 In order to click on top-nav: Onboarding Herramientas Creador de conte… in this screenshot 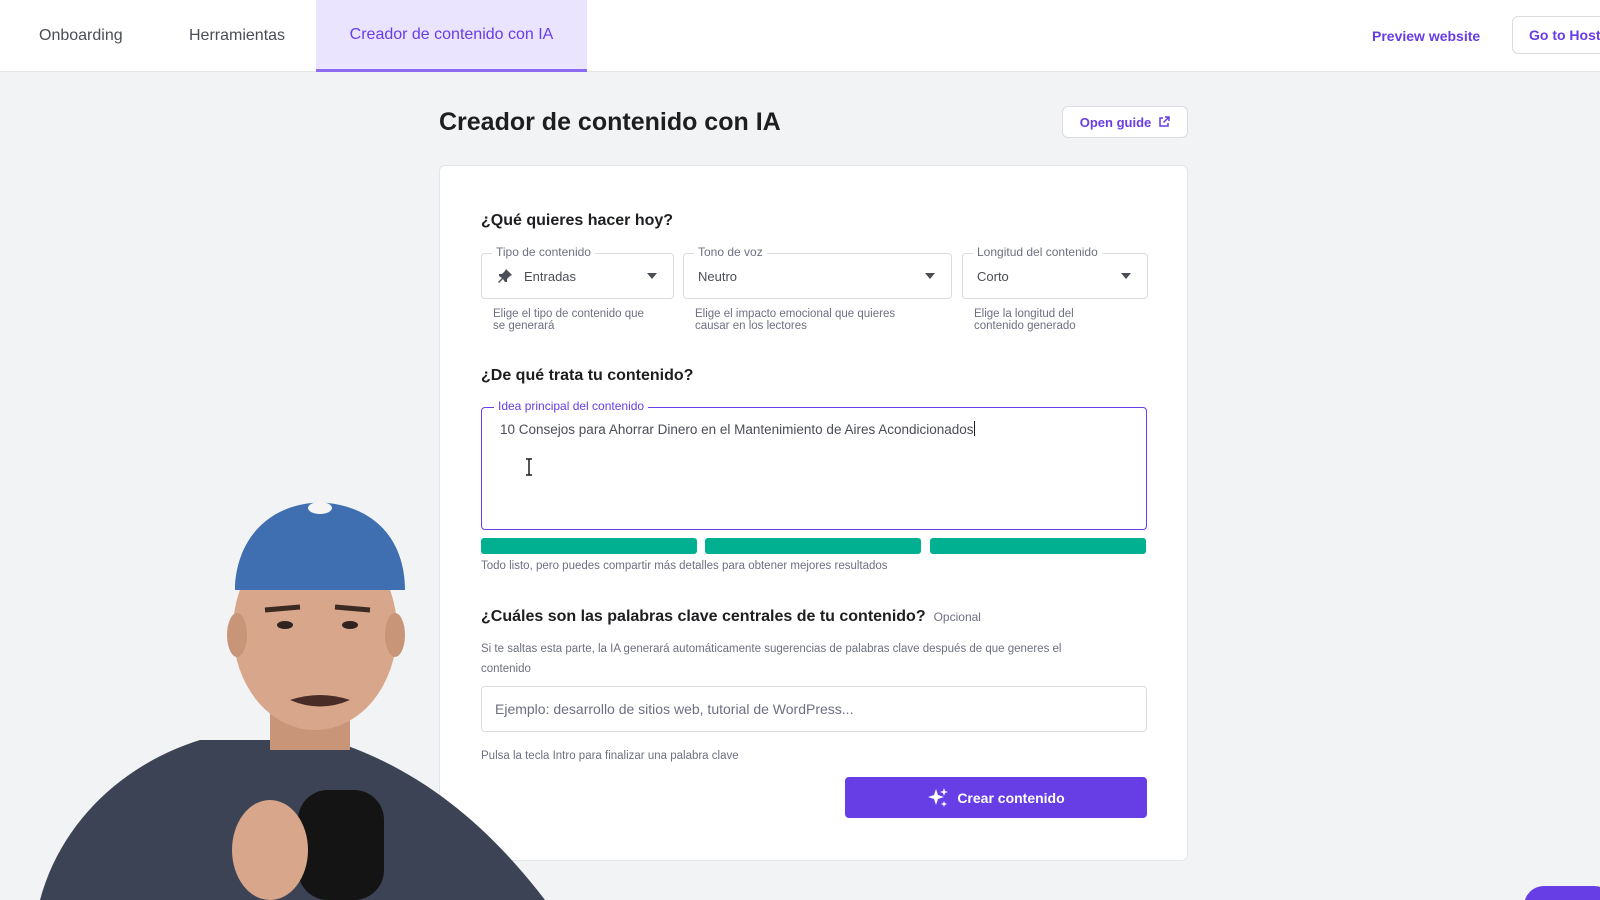, I will do `click(800, 36)`.